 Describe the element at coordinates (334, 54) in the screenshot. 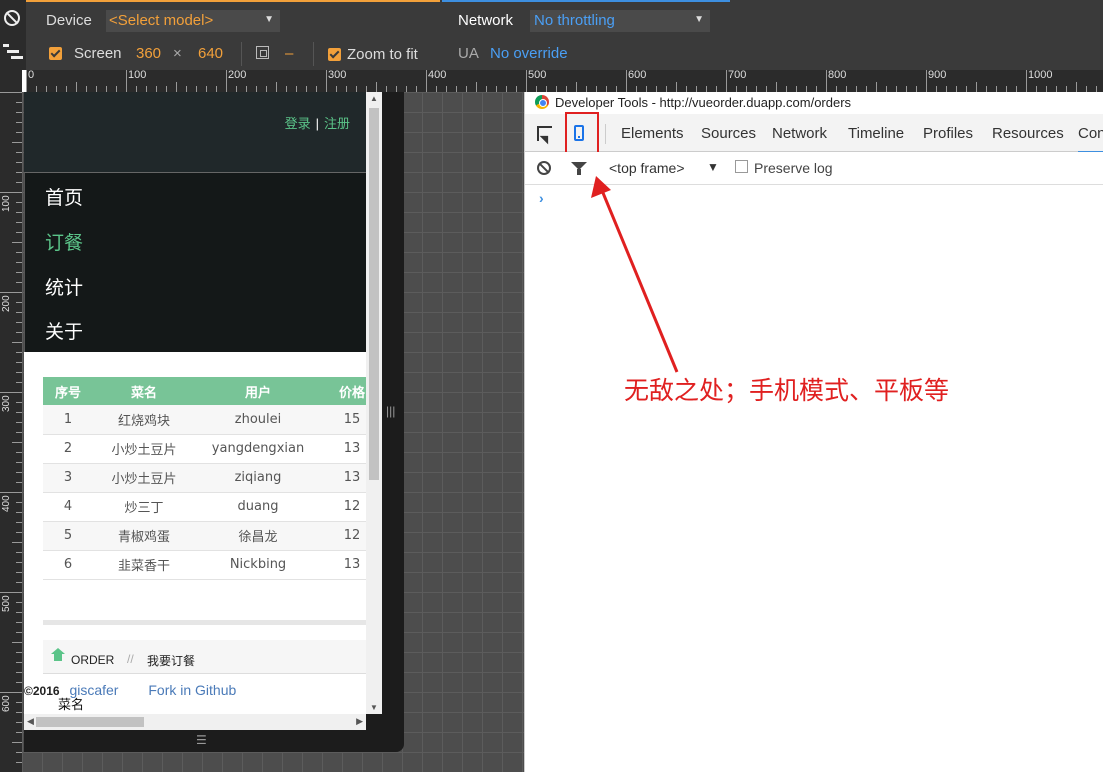

I see `zoom-to-fit-checkbox` at that location.